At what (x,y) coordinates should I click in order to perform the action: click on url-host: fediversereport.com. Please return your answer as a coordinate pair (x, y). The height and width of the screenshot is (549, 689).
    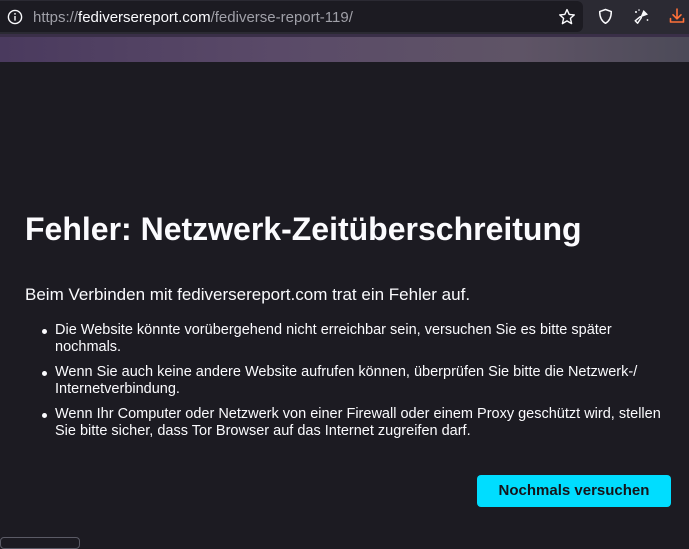
    Looking at the image, I should click on (144, 17).